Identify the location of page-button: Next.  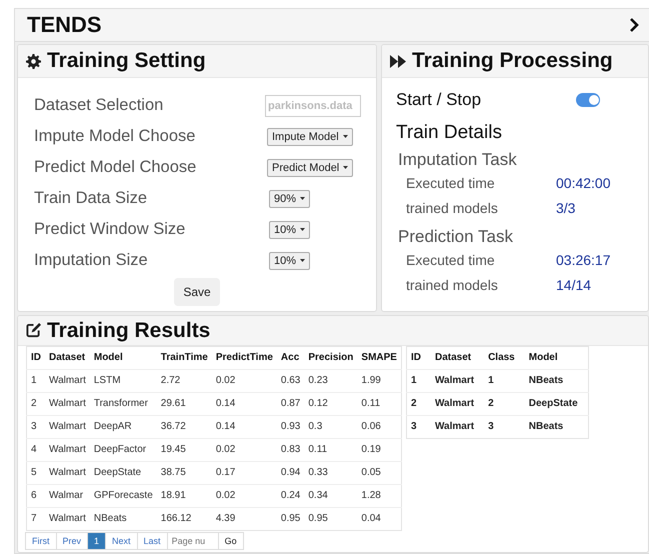
(121, 541).